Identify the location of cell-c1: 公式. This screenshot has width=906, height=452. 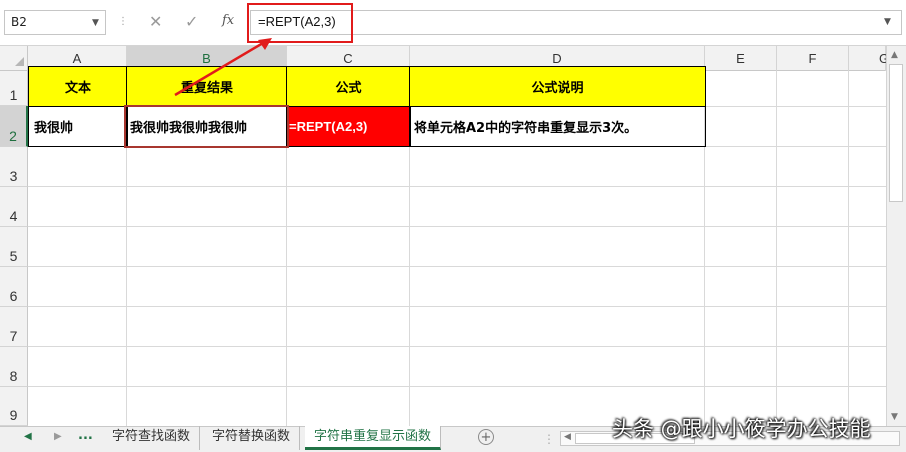
(348, 86).